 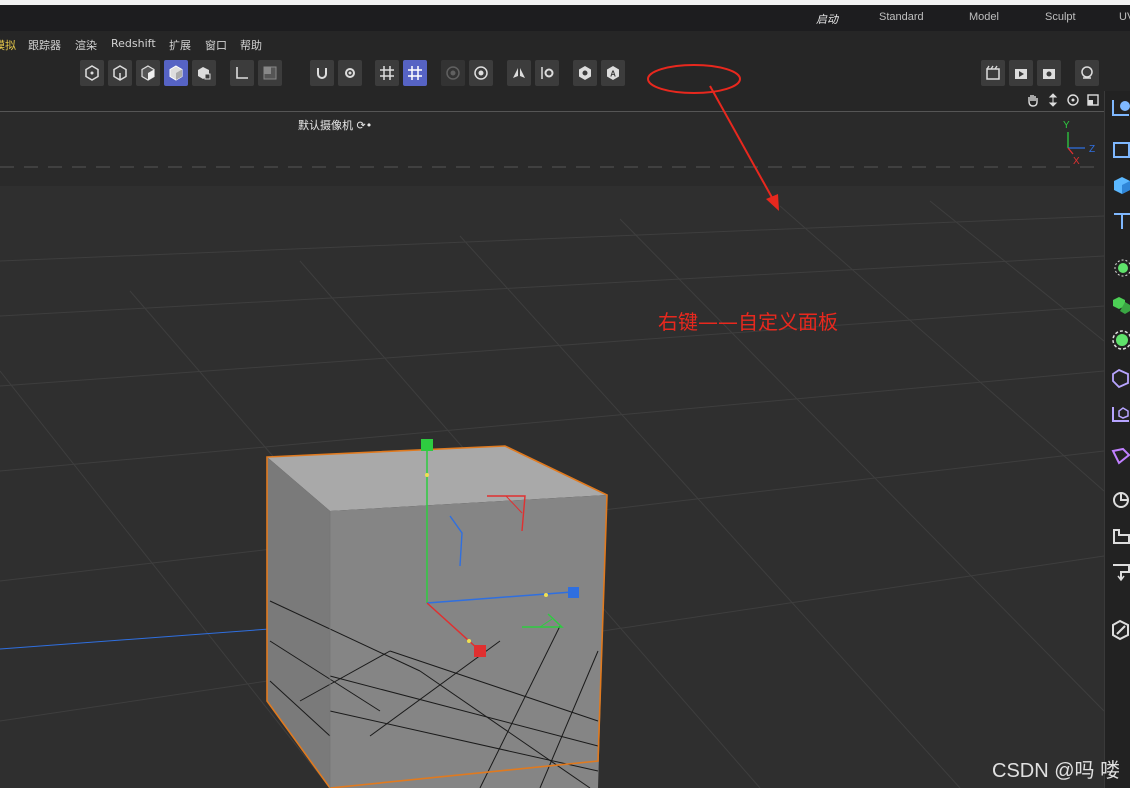 I want to click on polygons-mode-icon, so click(x=148, y=73).